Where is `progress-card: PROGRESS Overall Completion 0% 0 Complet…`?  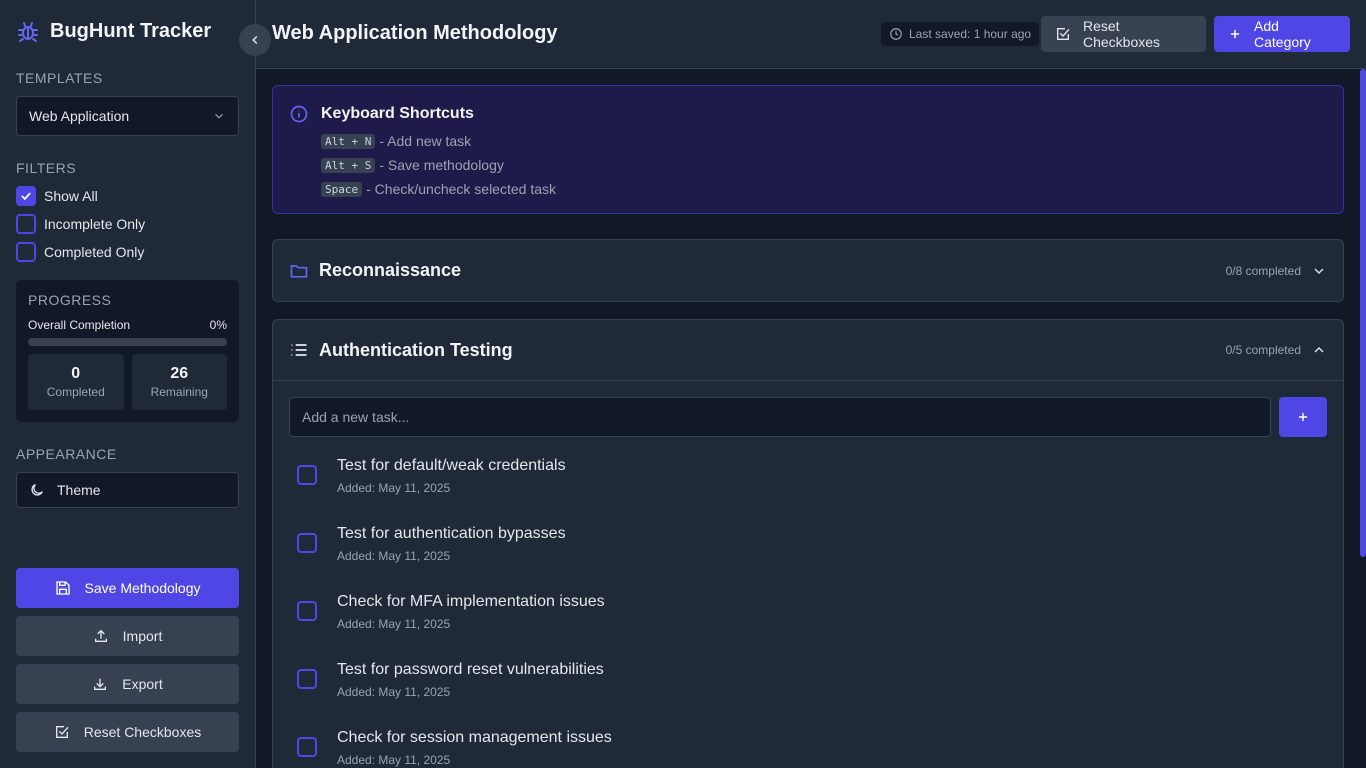
progress-card: PROGRESS Overall Completion 0% 0 Complet… is located at coordinates (127, 351).